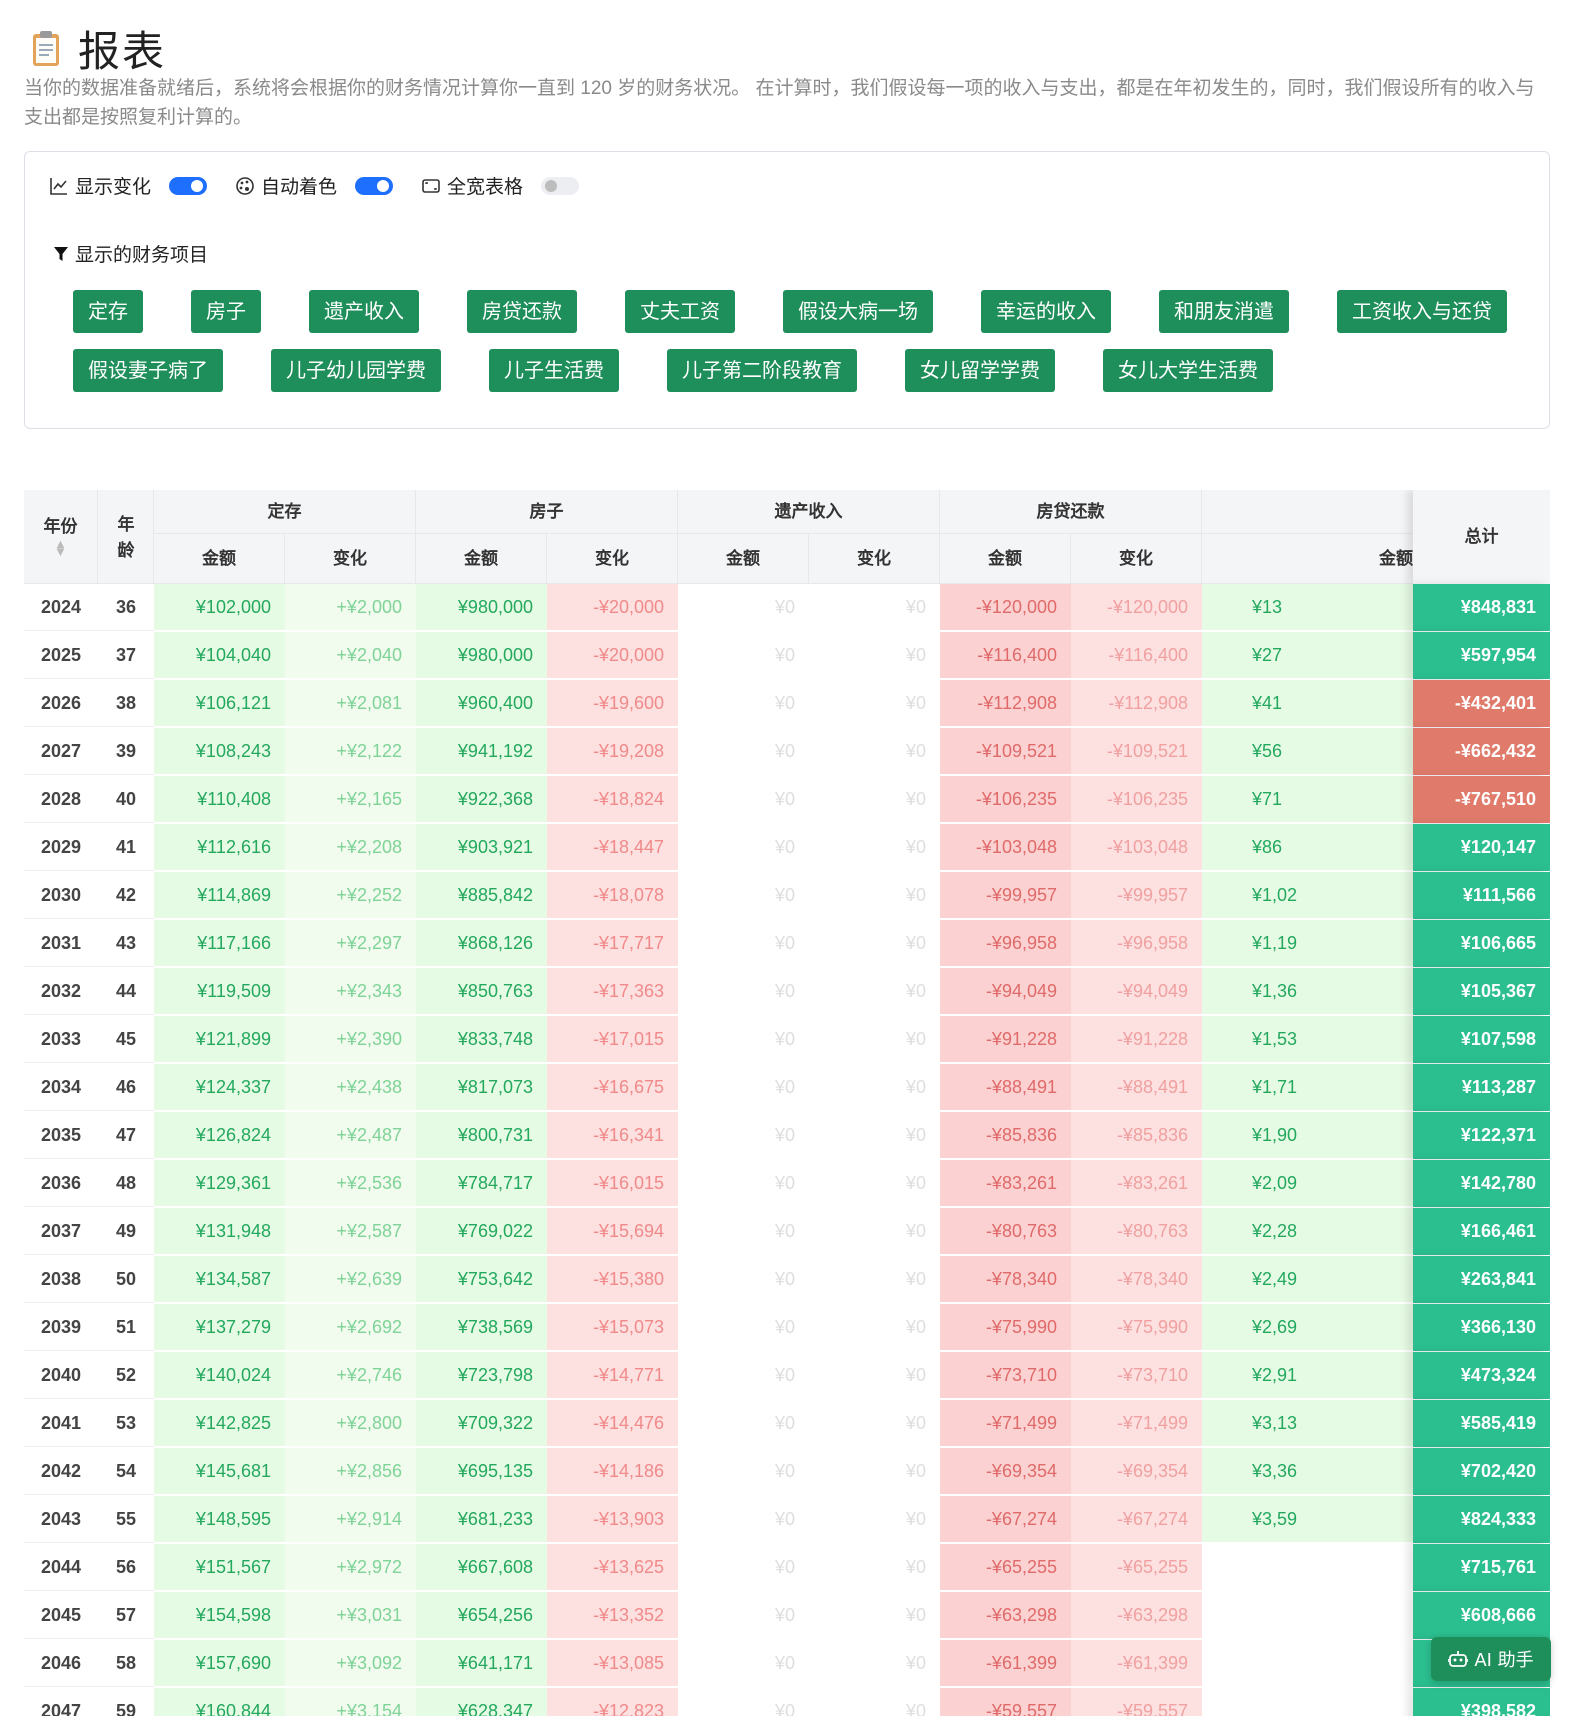 The height and width of the screenshot is (1716, 1579). What do you see at coordinates (219, 1039) in the screenshot?
I see `cell-dingcun-amount: ¥121,899` at bounding box center [219, 1039].